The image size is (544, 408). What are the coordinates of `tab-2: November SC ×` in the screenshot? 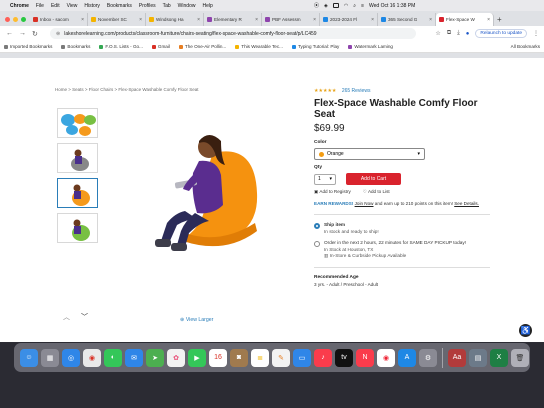 It's located at (117, 19).